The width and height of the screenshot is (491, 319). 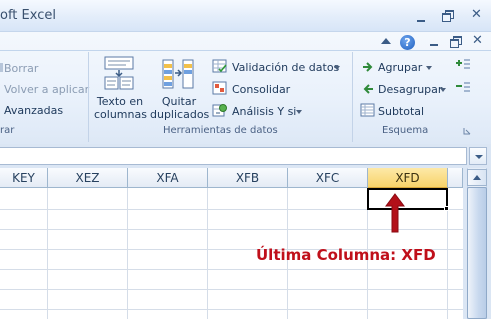 What do you see at coordinates (368, 67) in the screenshot?
I see `group-rows-icon` at bounding box center [368, 67].